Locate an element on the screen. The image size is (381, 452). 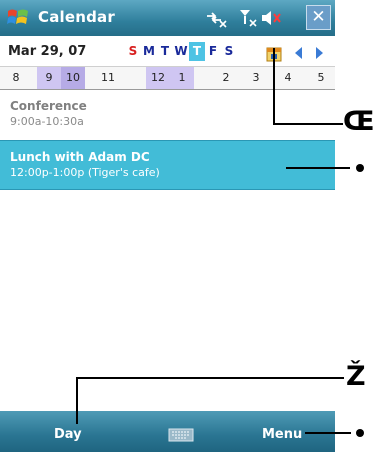
signal-icon is located at coordinates (248, 18).